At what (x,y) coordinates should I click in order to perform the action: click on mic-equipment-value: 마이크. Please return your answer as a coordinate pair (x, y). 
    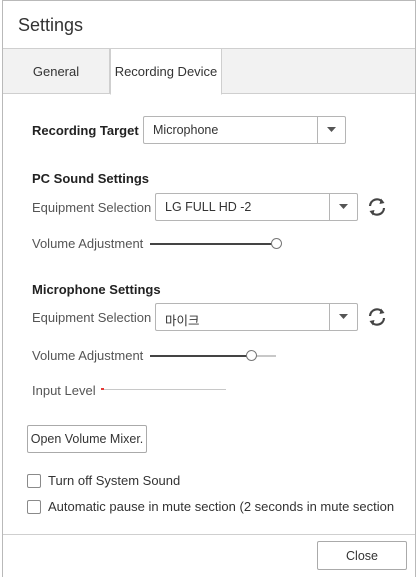
    Looking at the image, I should click on (182, 321).